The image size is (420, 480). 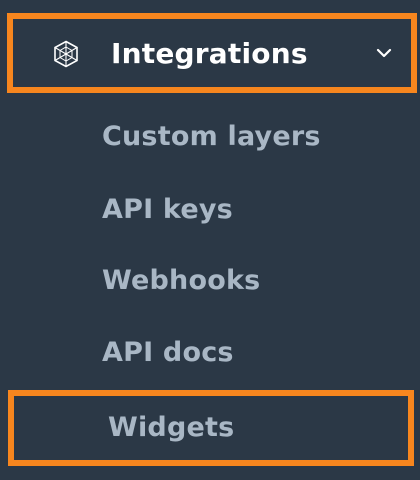 What do you see at coordinates (167, 210) in the screenshot?
I see `sidebar-subitem-api-keys: API keys` at bounding box center [167, 210].